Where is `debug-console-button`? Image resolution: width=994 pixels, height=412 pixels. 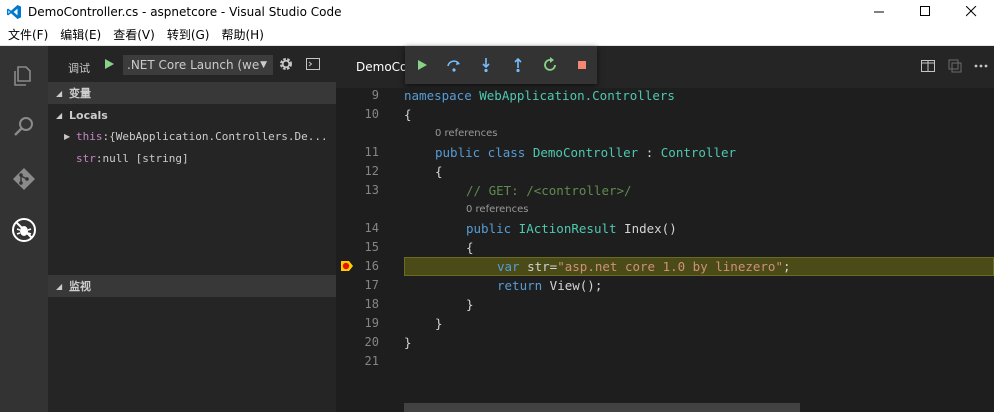 debug-console-button is located at coordinates (313, 65).